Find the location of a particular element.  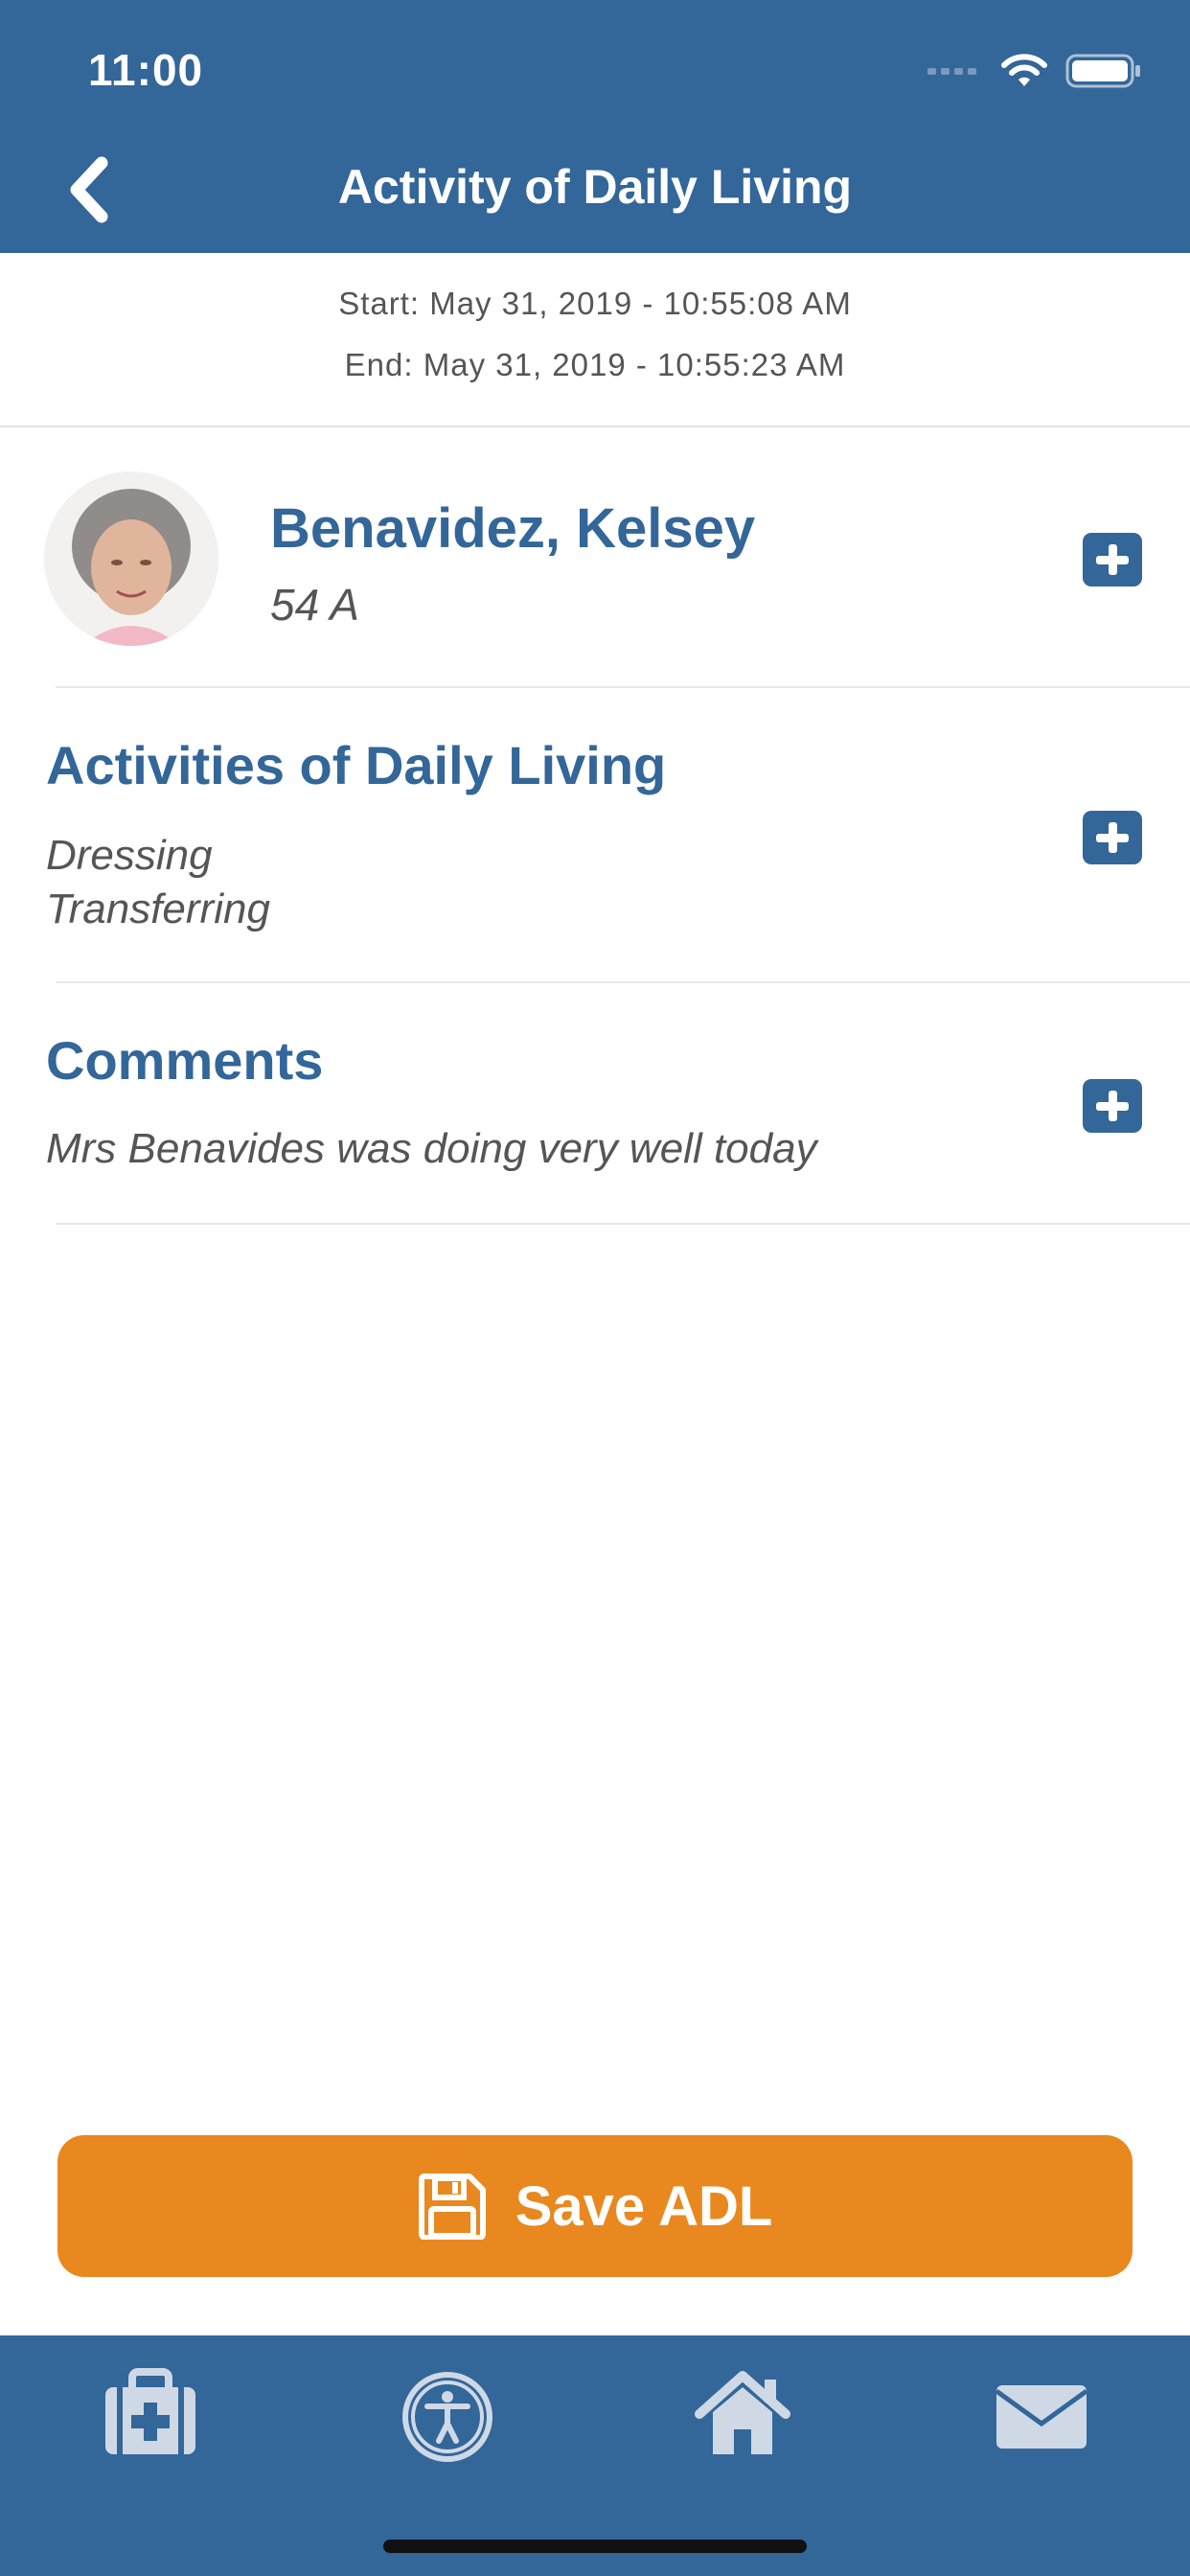

page-title: Activity of Daily Living is located at coordinates (595, 187).